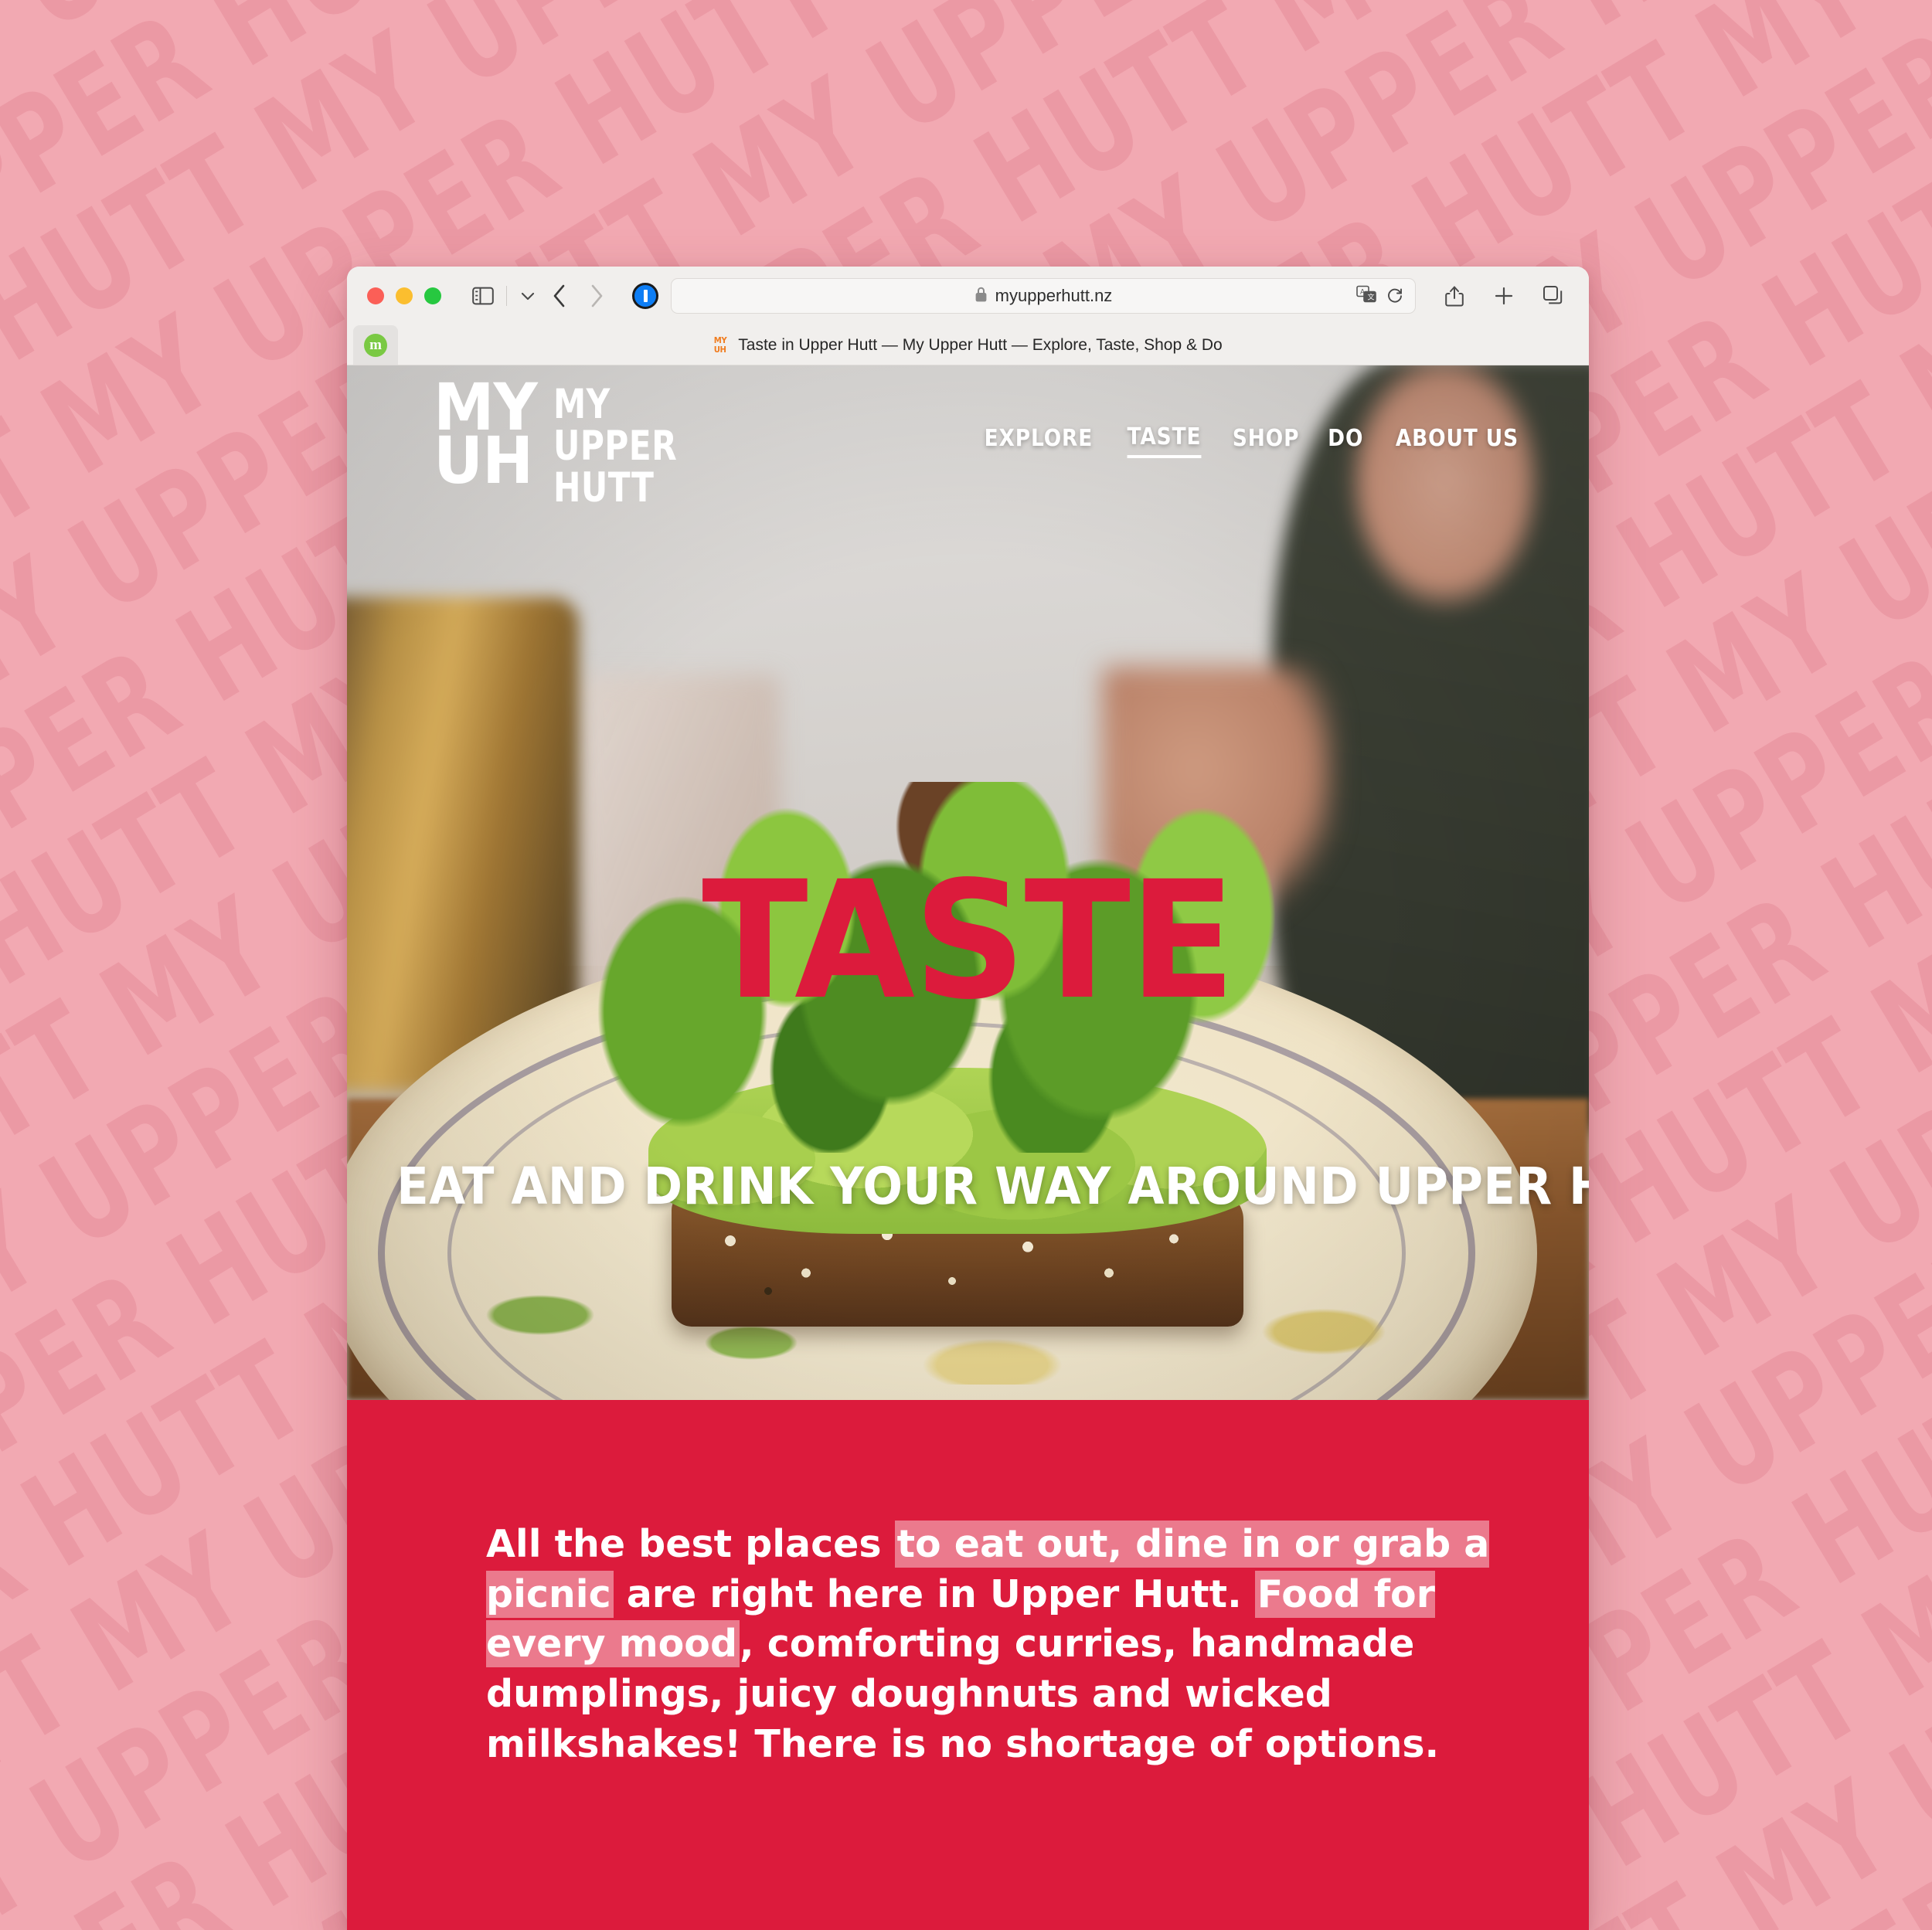 The width and height of the screenshot is (1932, 1930). I want to click on back-button, so click(560, 295).